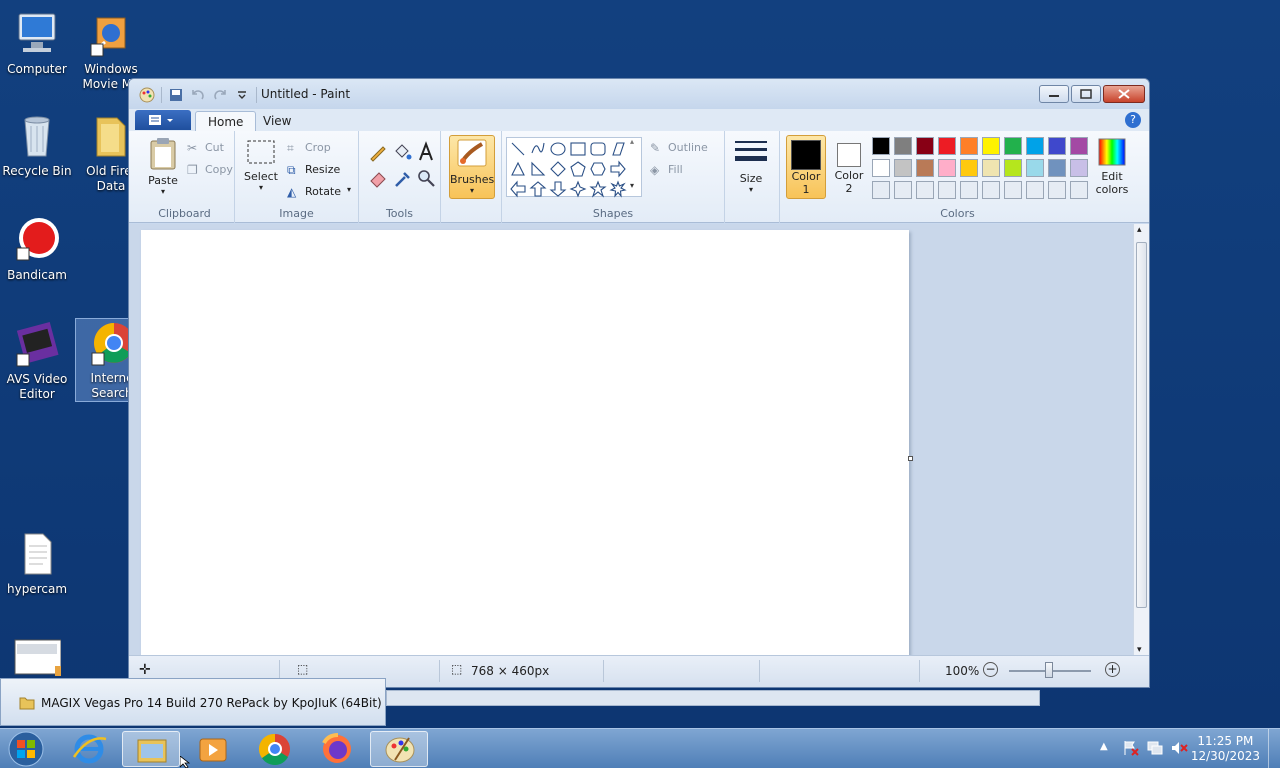 Image resolution: width=1280 pixels, height=768 pixels. What do you see at coordinates (675, 169) in the screenshot?
I see `fill-button: Fill` at bounding box center [675, 169].